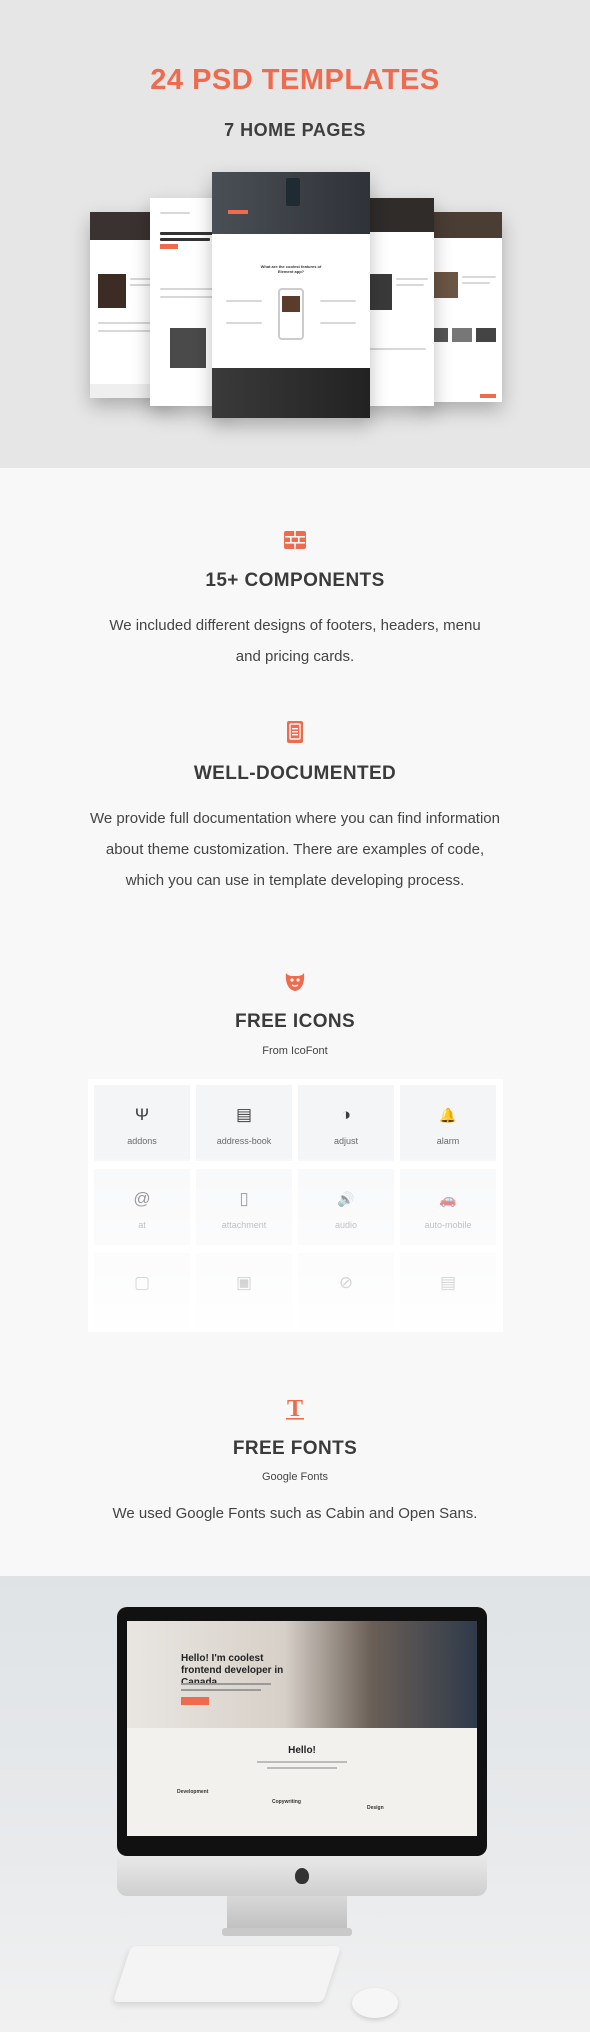  What do you see at coordinates (193, 1792) in the screenshot?
I see `screen-label-development: Development` at bounding box center [193, 1792].